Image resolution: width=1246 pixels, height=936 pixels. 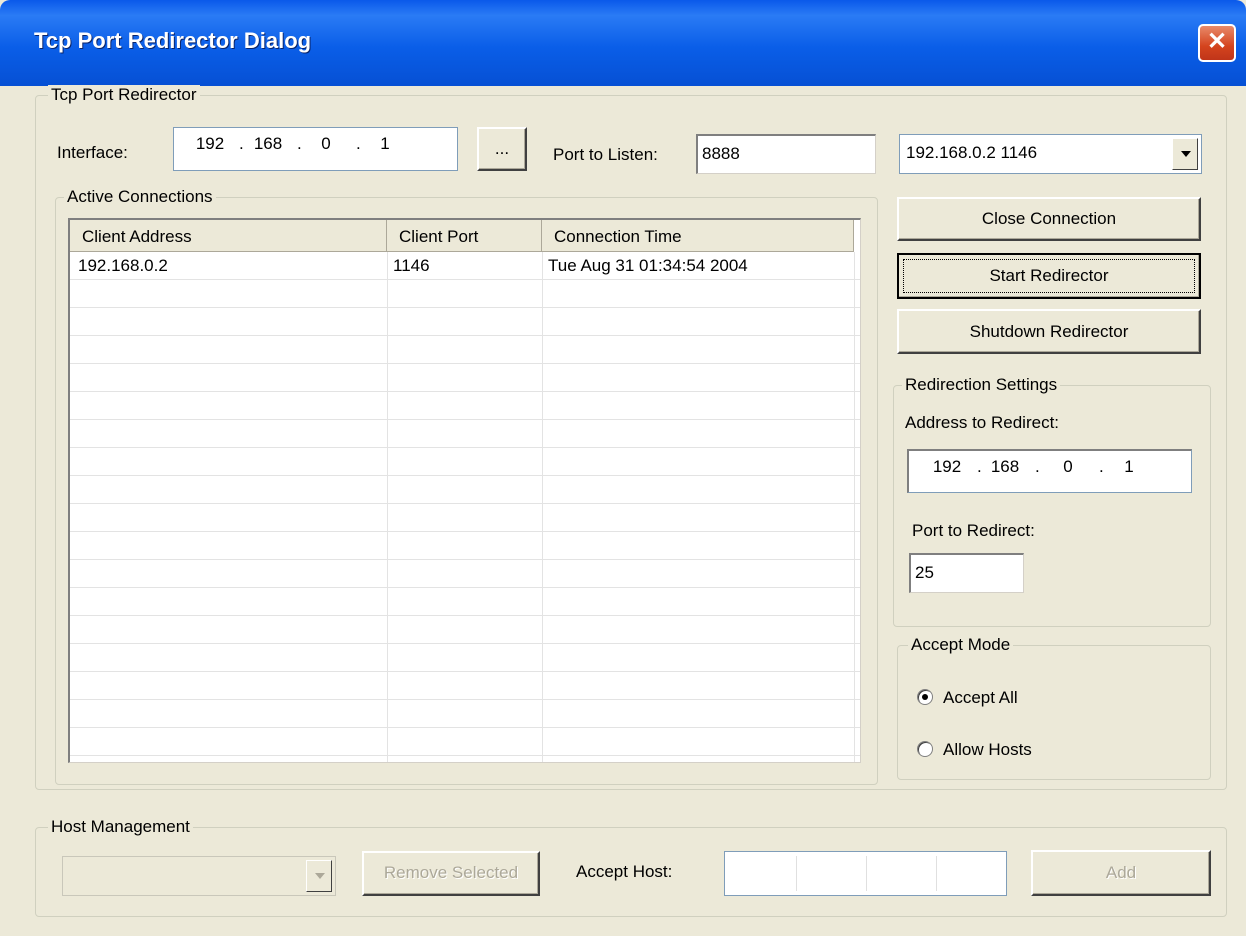 I want to click on group-legend: Active Connections, so click(x=140, y=197).